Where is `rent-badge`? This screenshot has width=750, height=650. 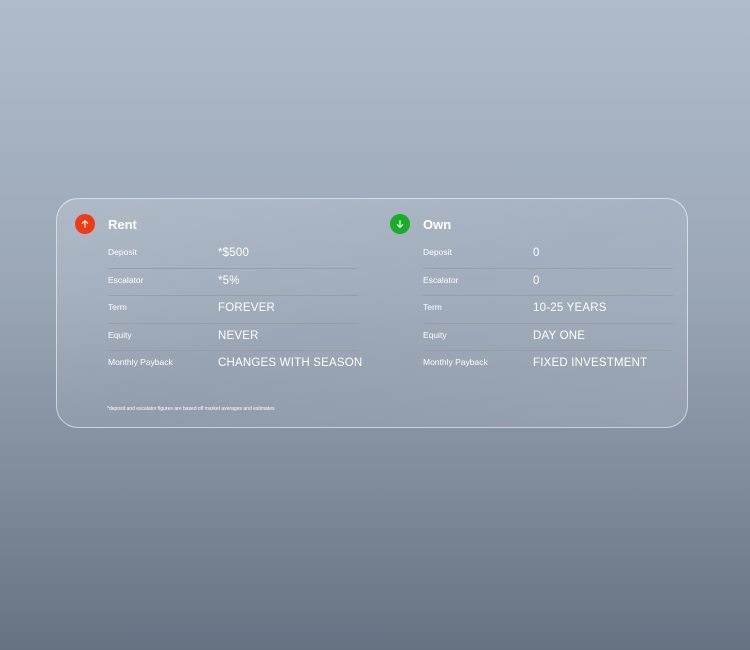
rent-badge is located at coordinates (85, 224).